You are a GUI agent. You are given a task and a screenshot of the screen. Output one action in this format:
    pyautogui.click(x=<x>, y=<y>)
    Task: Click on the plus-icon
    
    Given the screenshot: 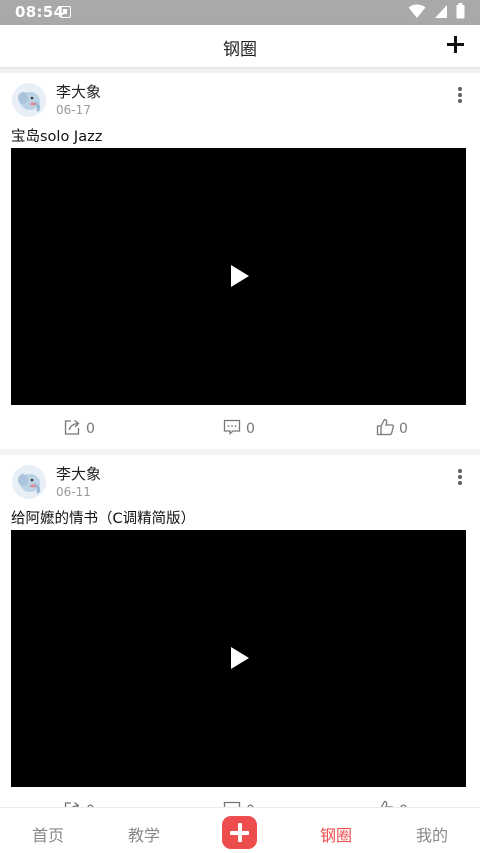 What is the action you would take?
    pyautogui.click(x=456, y=45)
    